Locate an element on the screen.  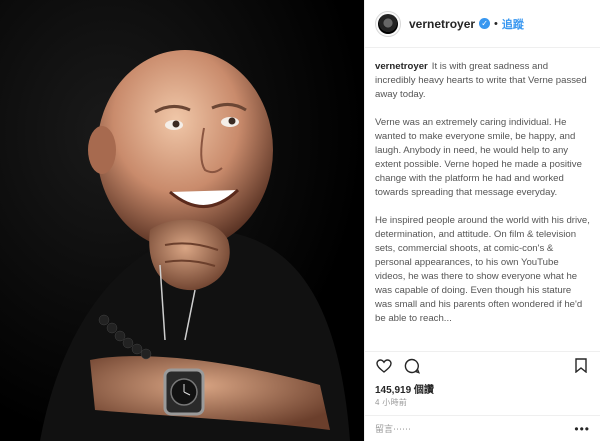
like-heart-icon is located at coordinates (384, 366).